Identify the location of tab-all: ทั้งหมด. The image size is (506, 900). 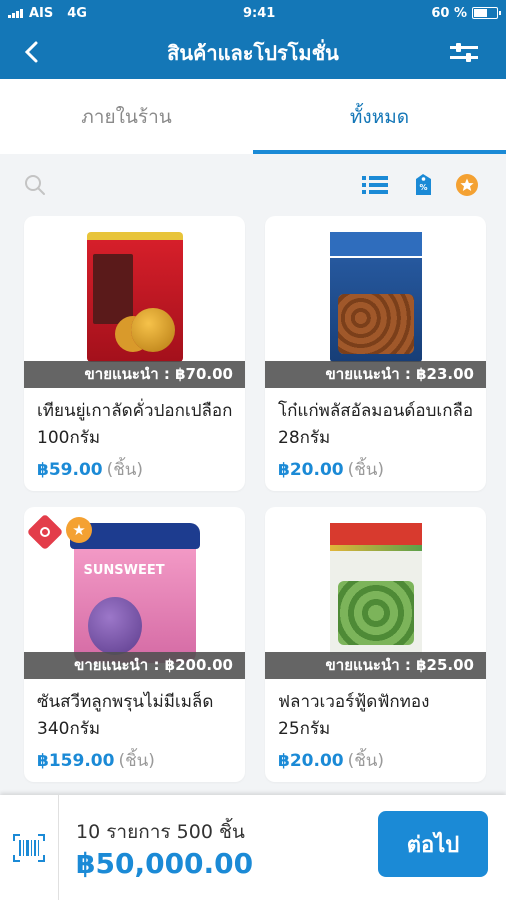
(379, 116).